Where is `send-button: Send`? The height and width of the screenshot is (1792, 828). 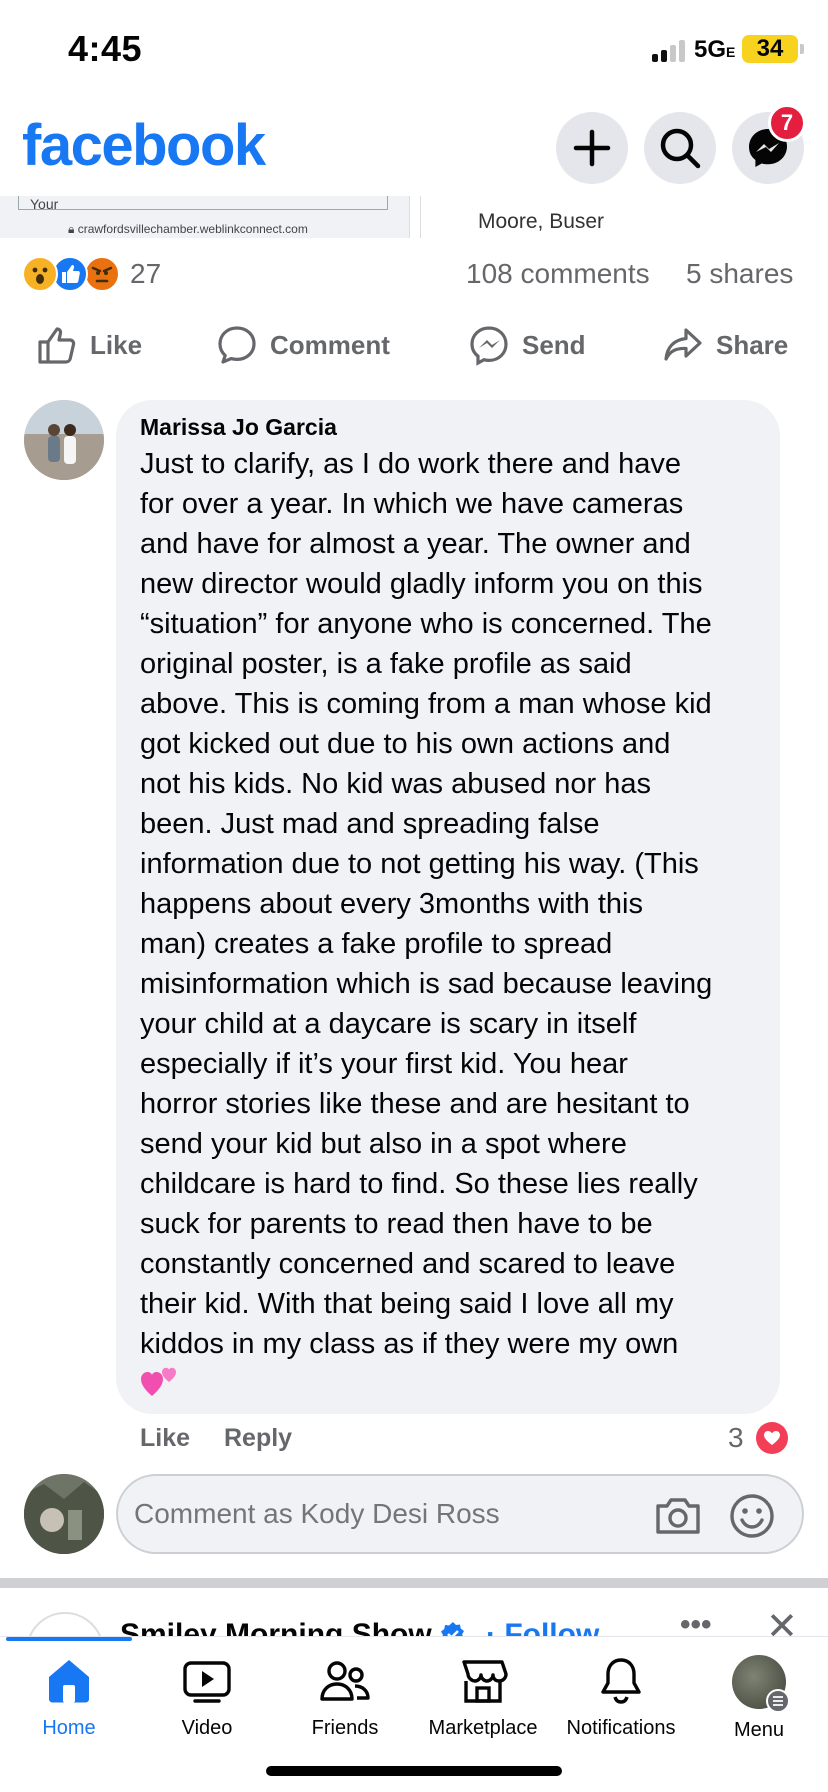
send-button: Send is located at coordinates (527, 345).